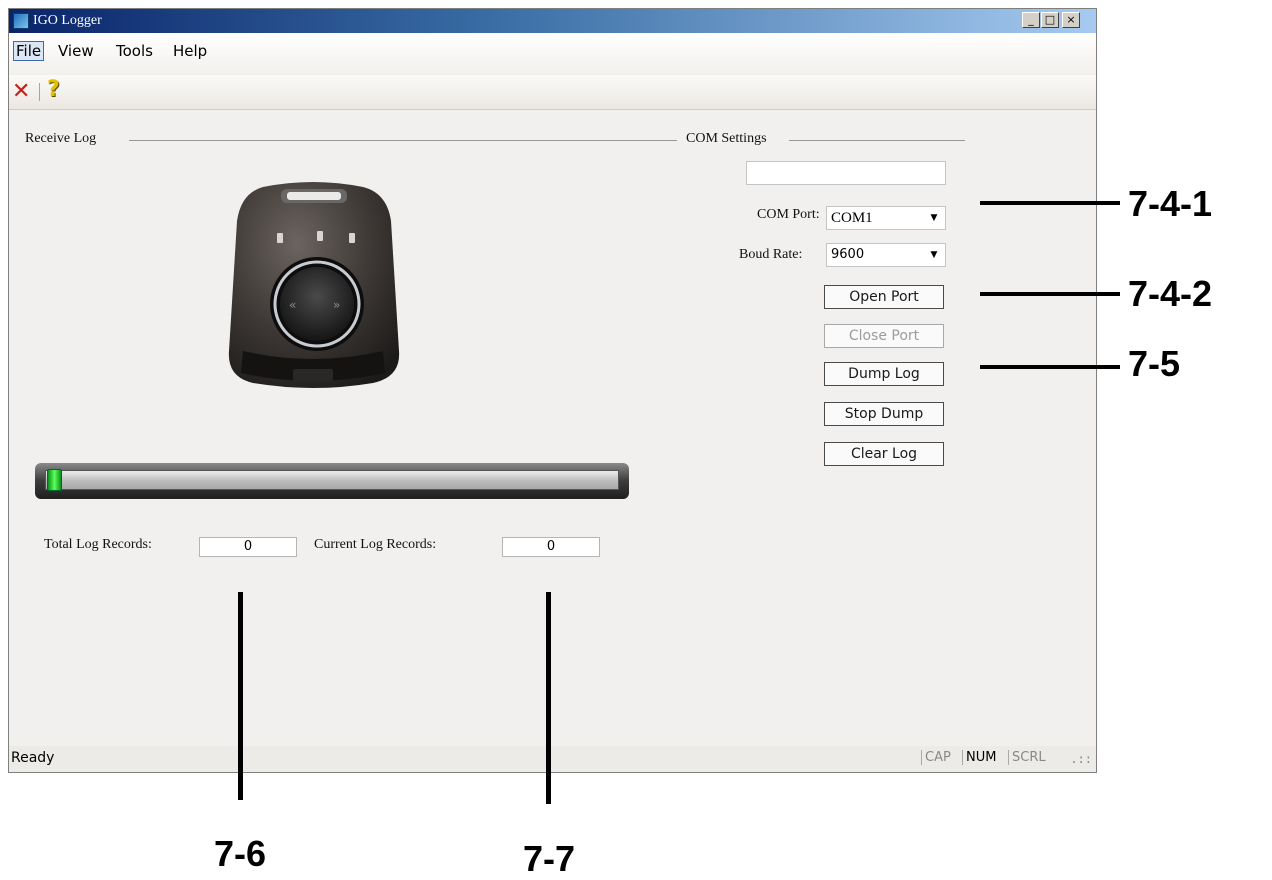  Describe the element at coordinates (979, 757) in the screenshot. I see `num-lock-indicator: NUM` at that location.